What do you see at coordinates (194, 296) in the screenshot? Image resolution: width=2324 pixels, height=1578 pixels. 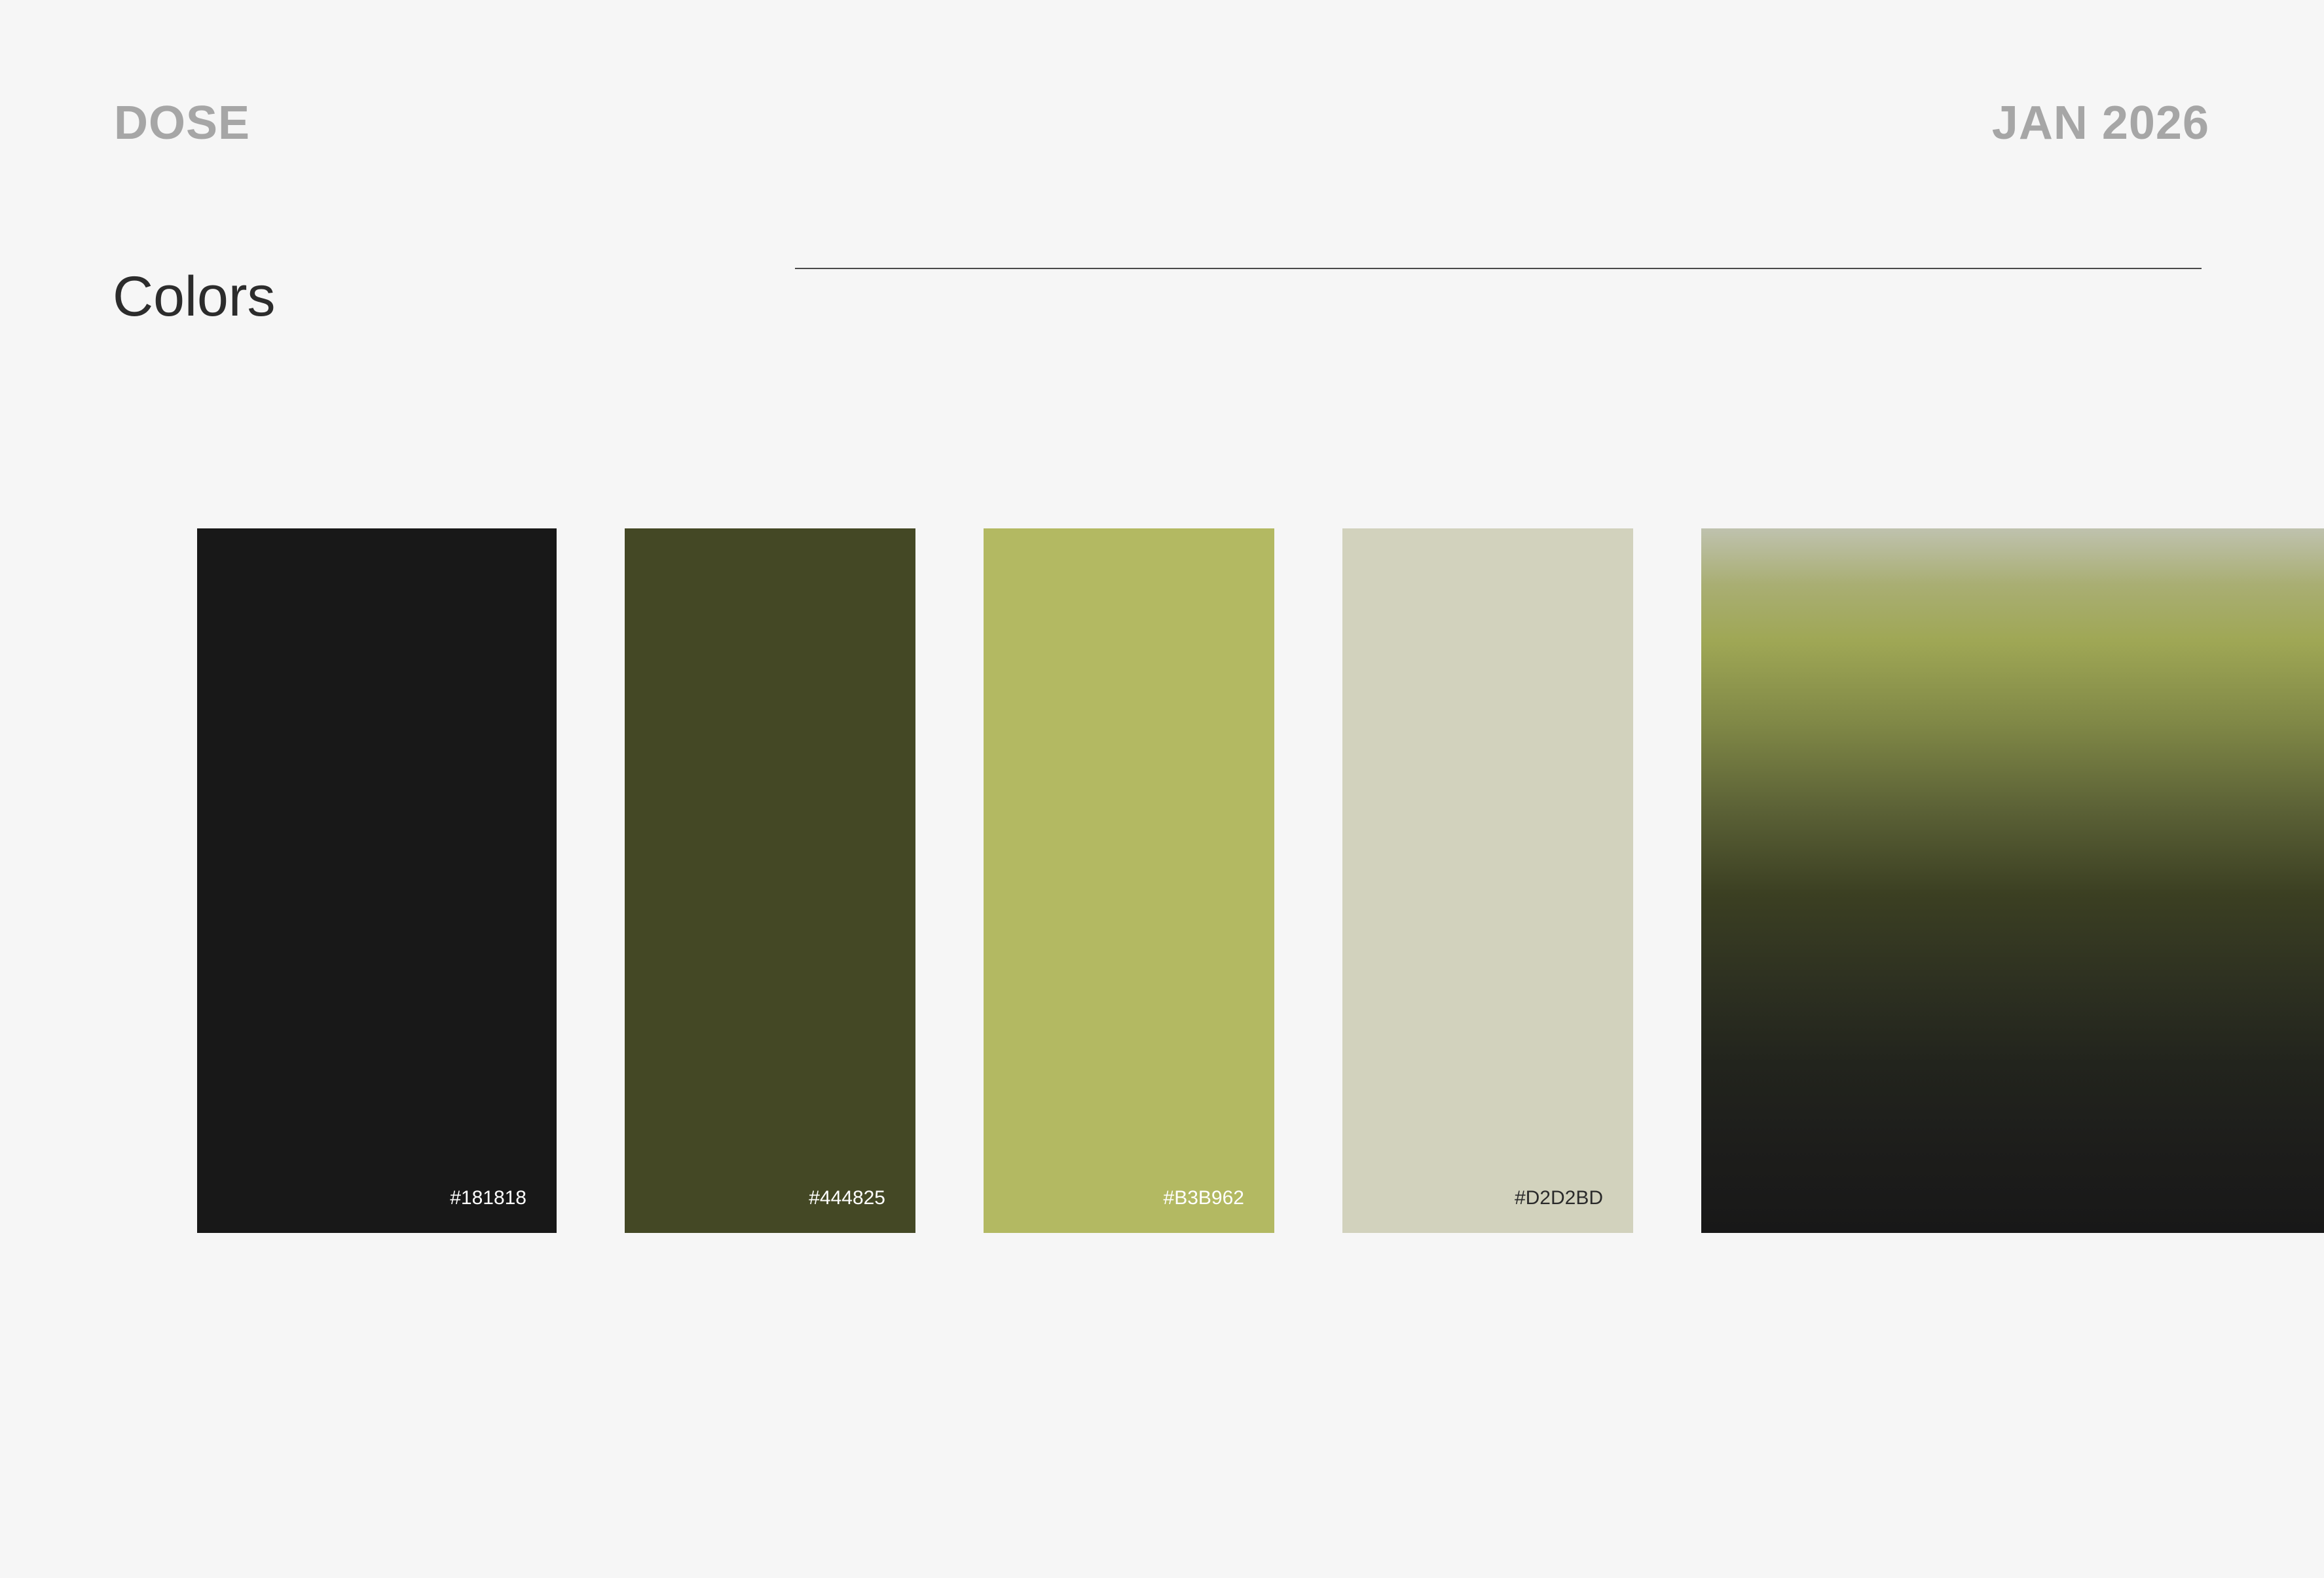 I see `page-title: Colors` at bounding box center [194, 296].